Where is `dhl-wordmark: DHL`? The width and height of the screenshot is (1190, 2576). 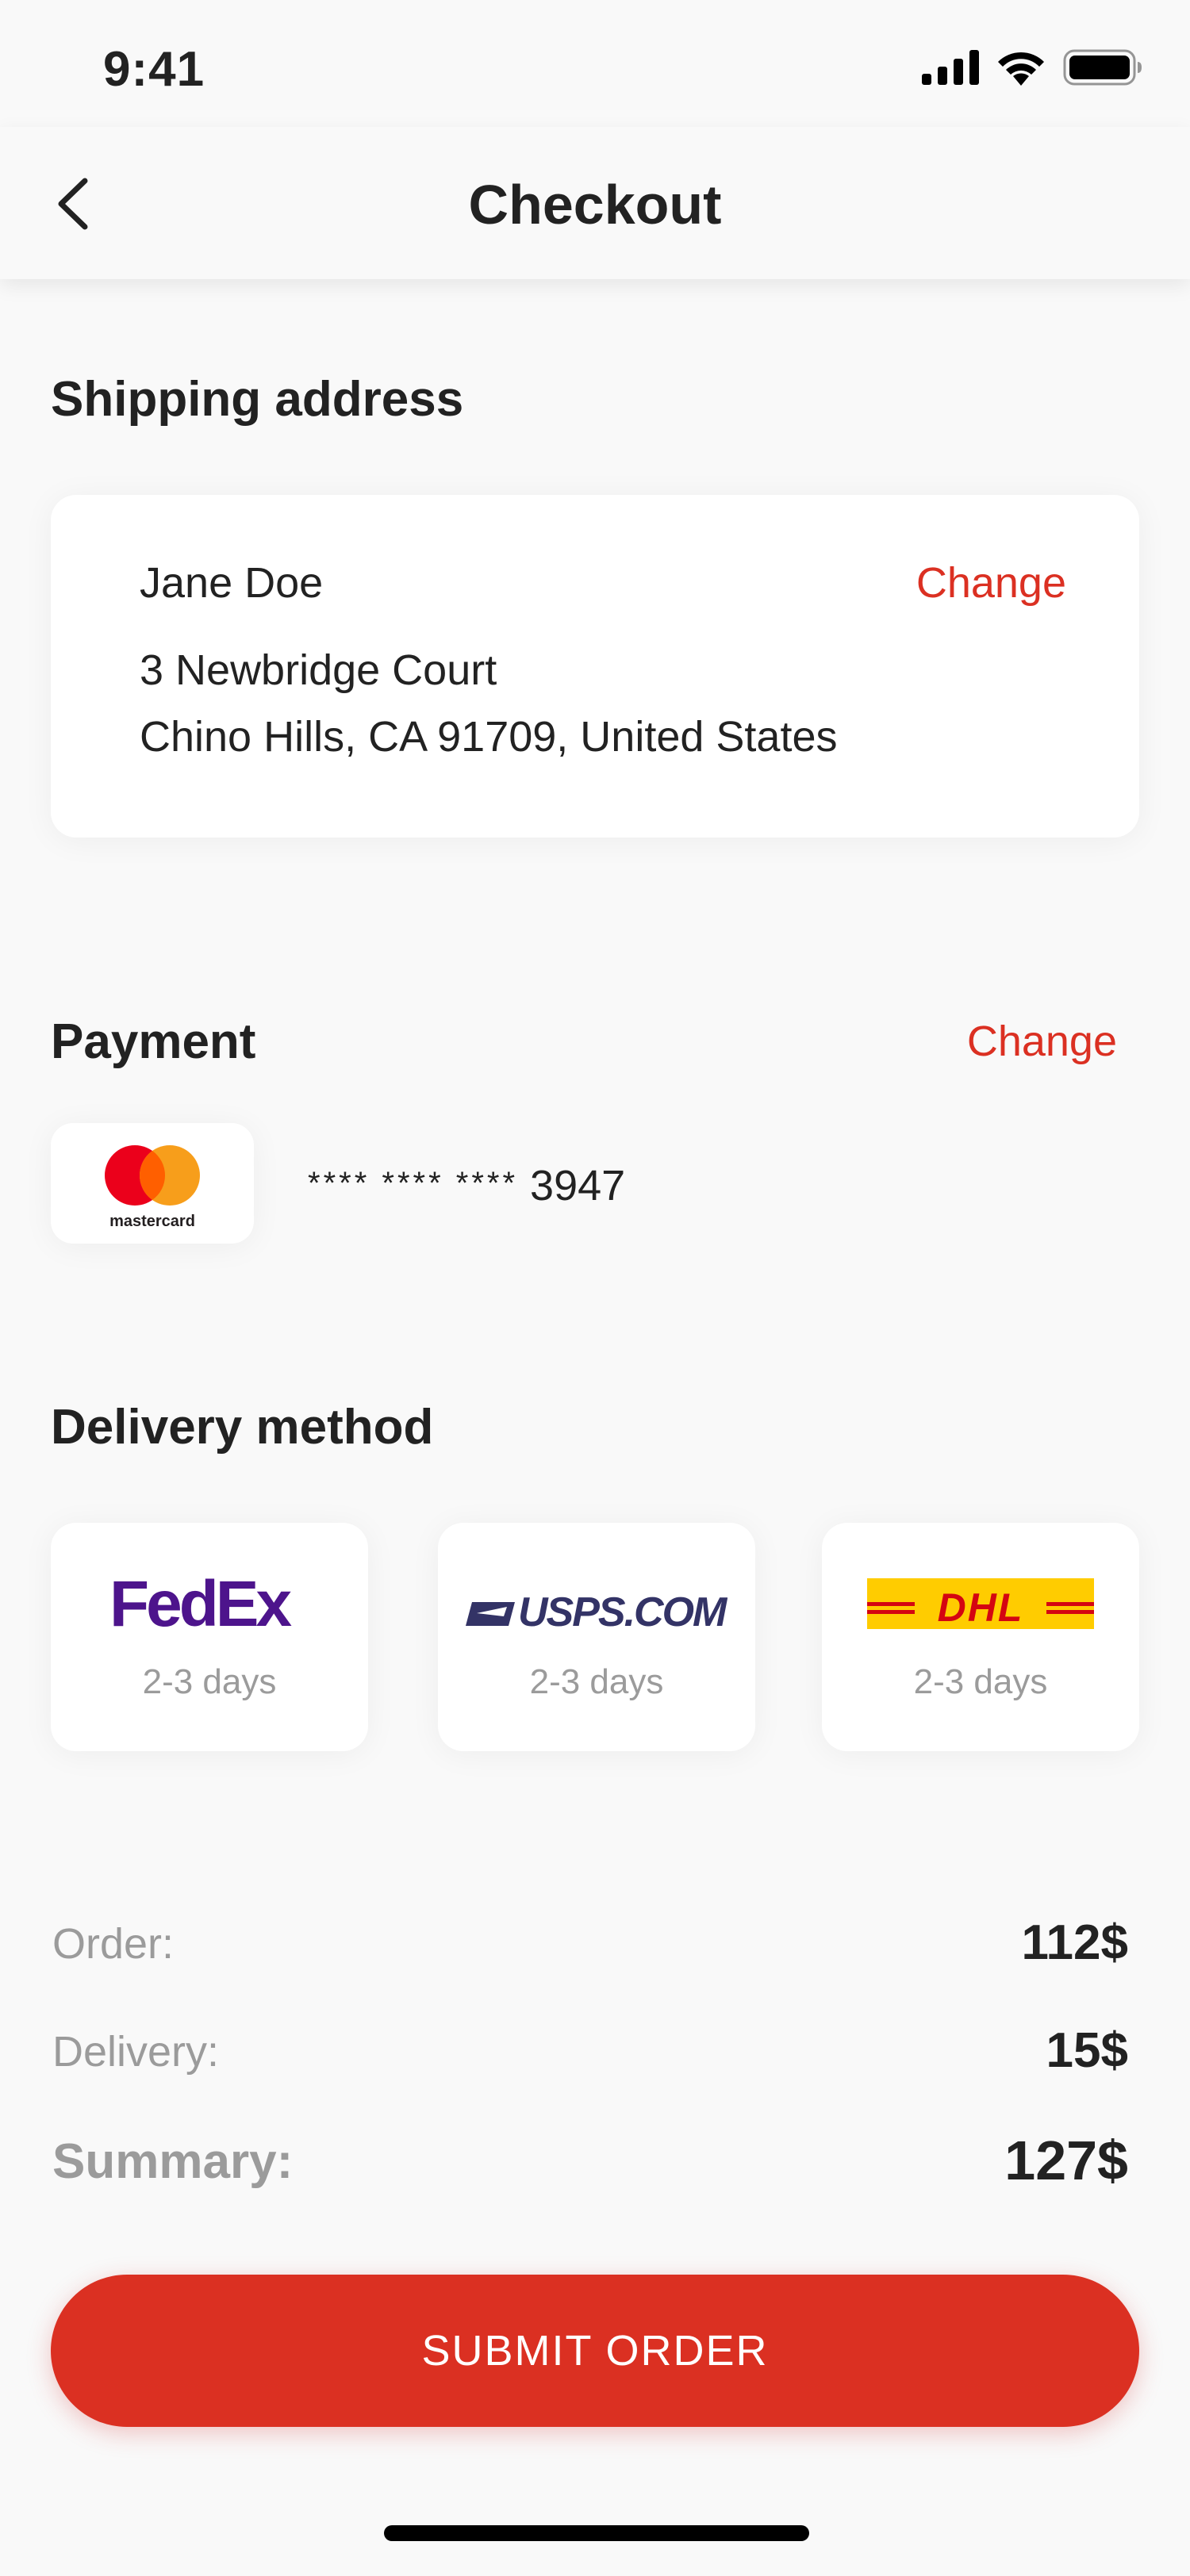 dhl-wordmark: DHL is located at coordinates (981, 1607).